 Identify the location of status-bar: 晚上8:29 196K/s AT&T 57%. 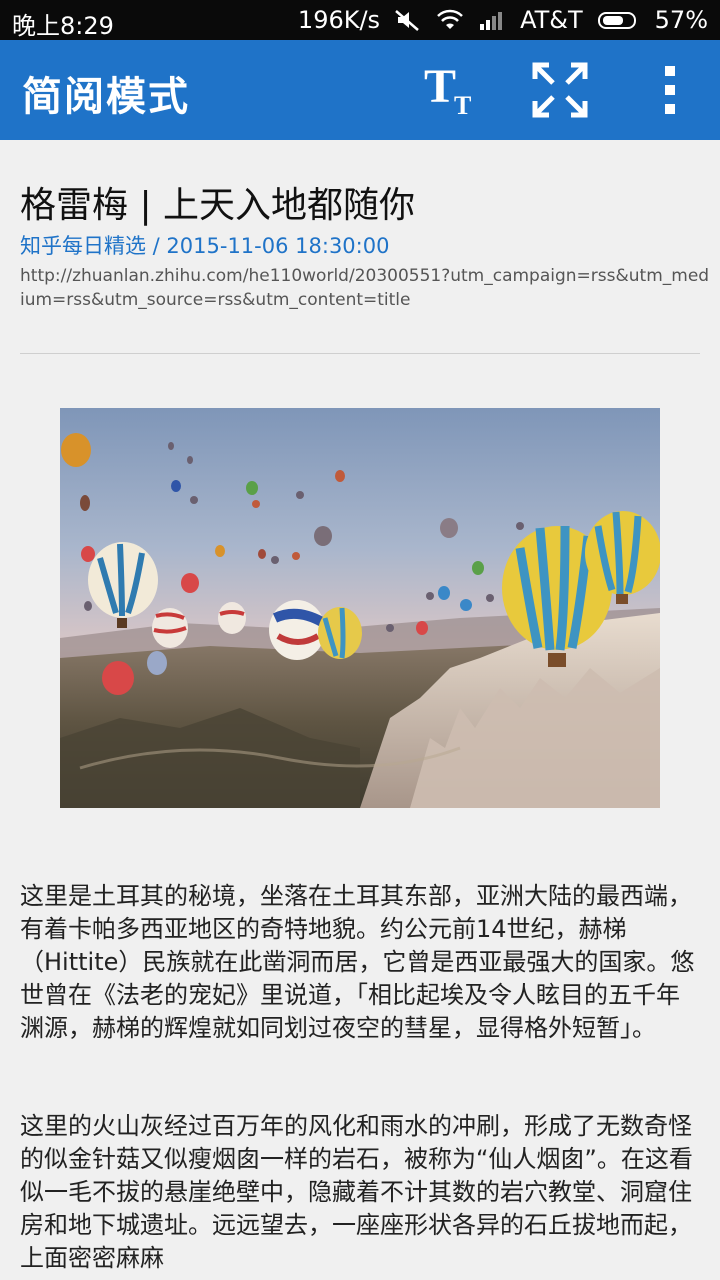
(360, 20).